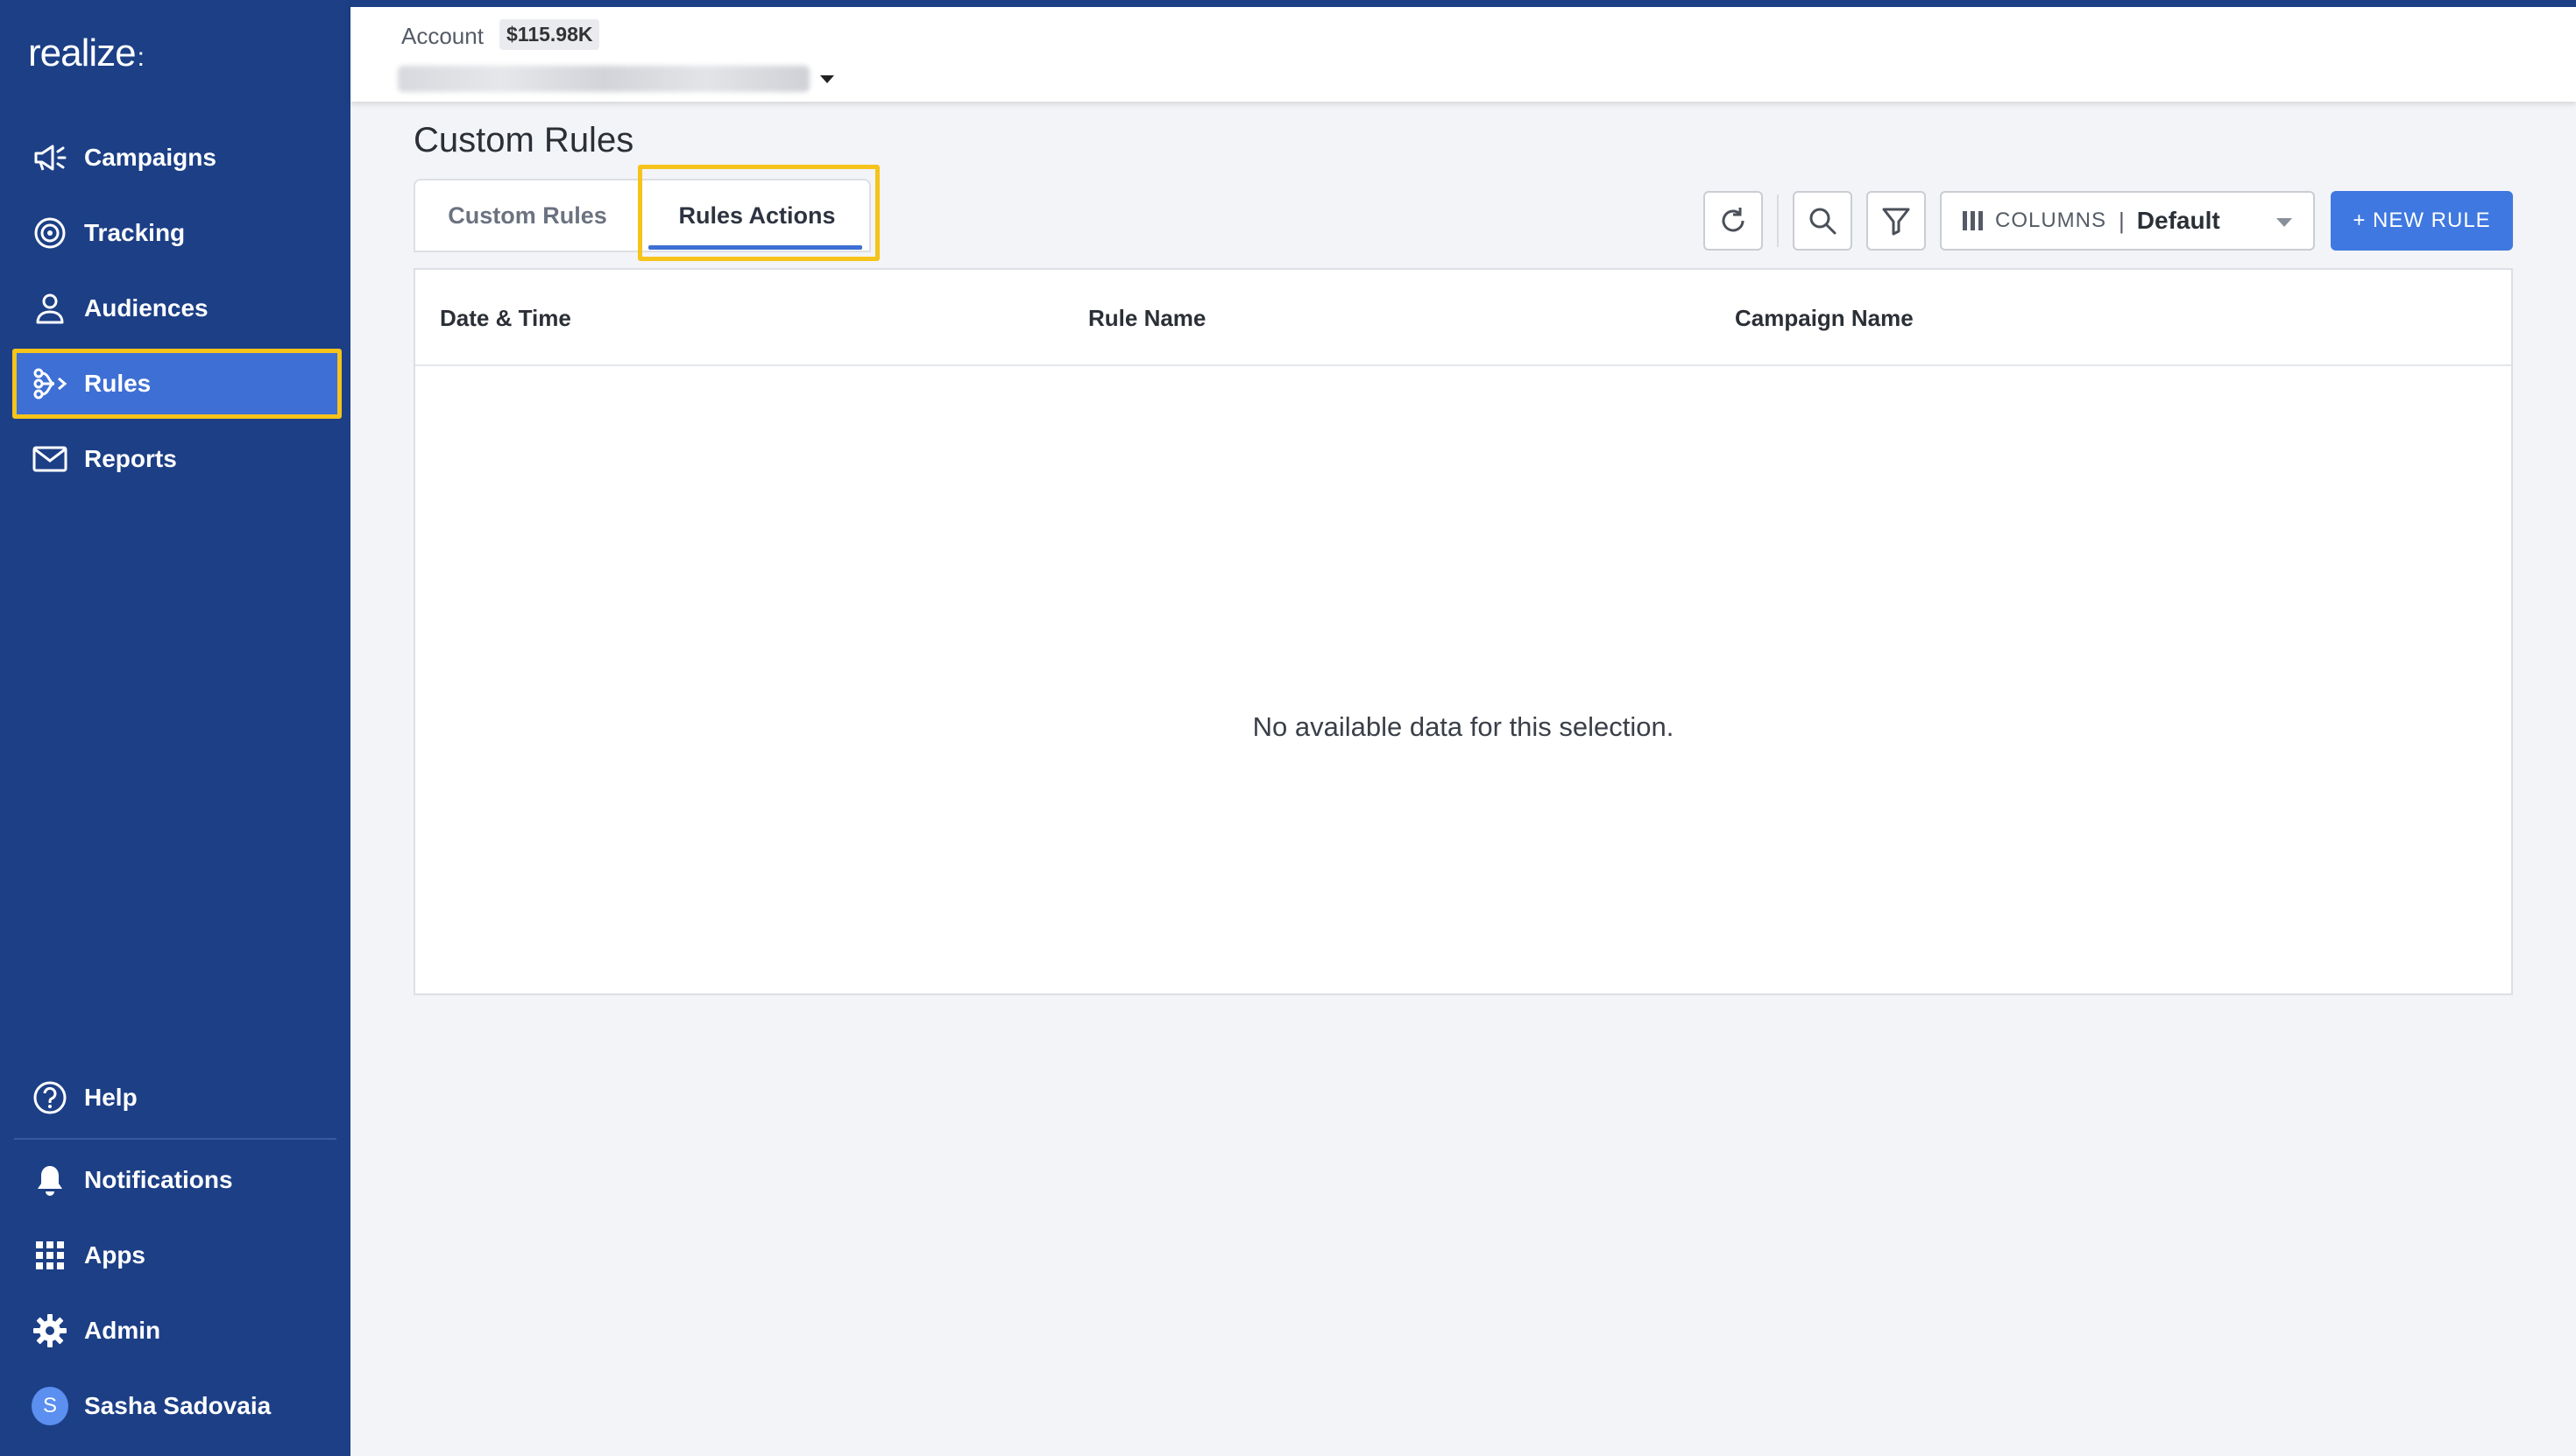 This screenshot has height=1456, width=2576. I want to click on tab-rules-actions: Rules Actions, so click(757, 215).